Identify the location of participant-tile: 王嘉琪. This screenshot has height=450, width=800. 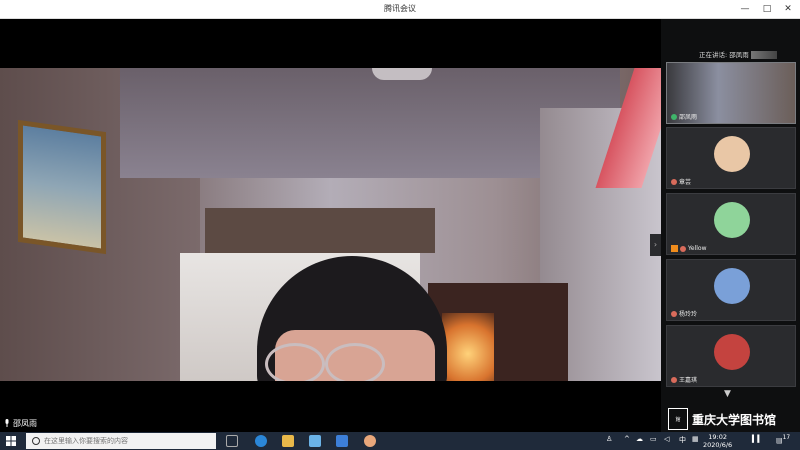
(731, 356).